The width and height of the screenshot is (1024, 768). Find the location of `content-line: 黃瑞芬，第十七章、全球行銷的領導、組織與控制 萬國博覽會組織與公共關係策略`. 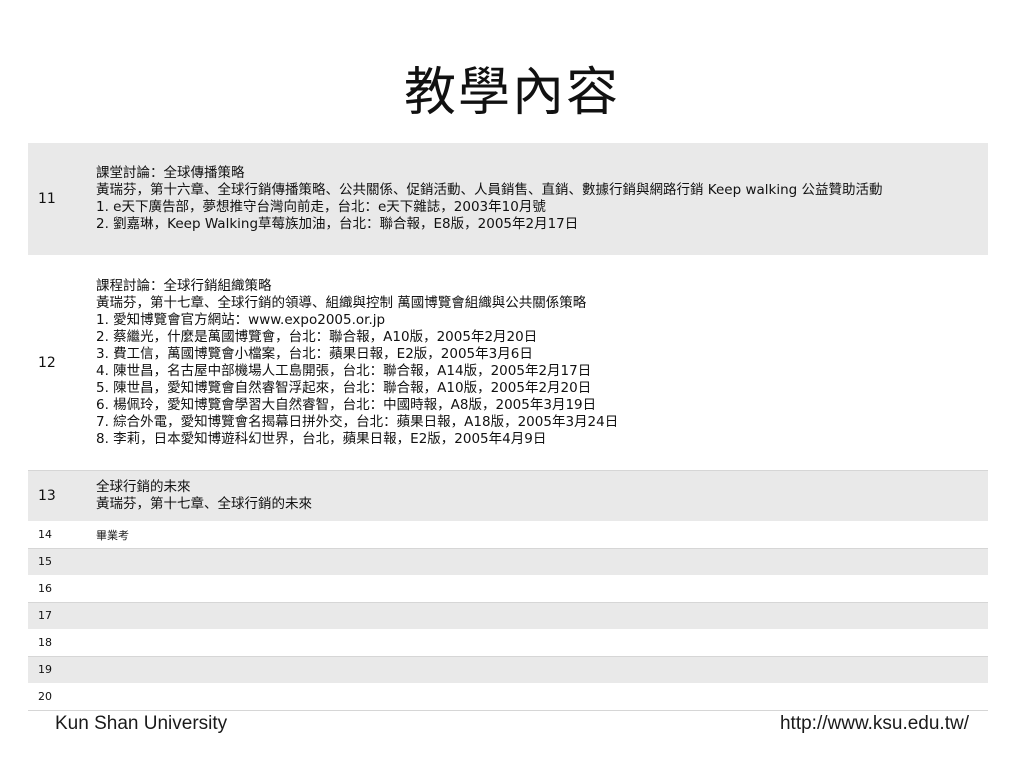

content-line: 黃瑞芬，第十七章、全球行銷的領導、組織與控制 萬國博覽會組織與公共關係策略 is located at coordinates (341, 302).